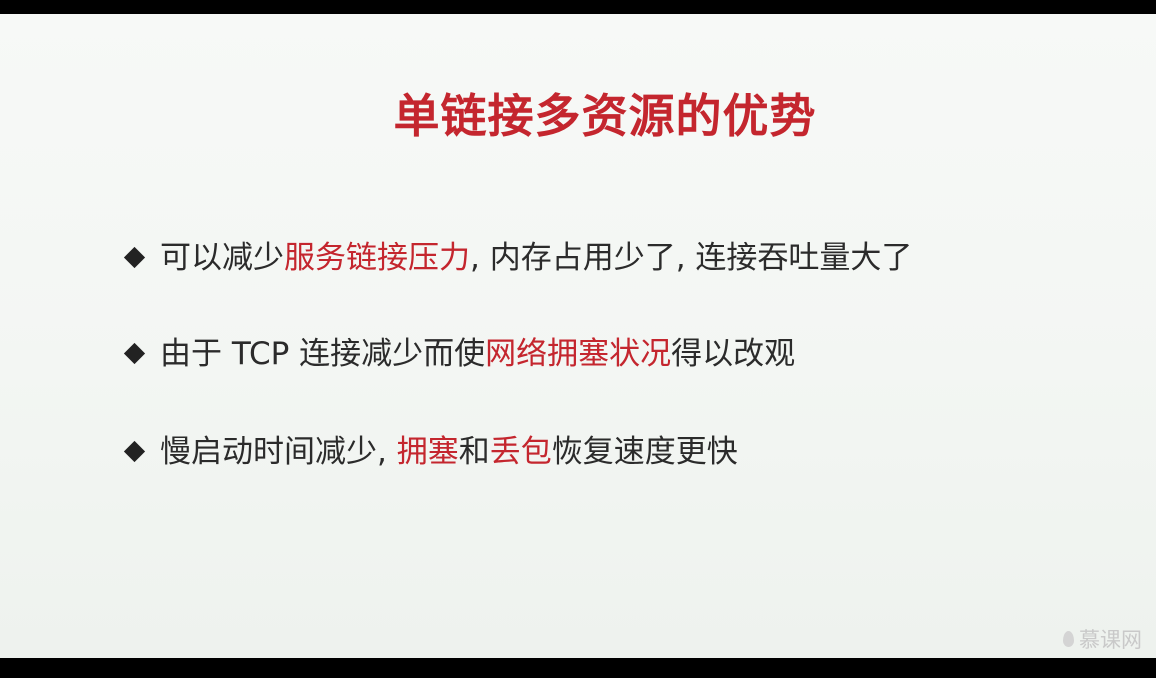  Describe the element at coordinates (1068, 639) in the screenshot. I see `flame-icon` at that location.